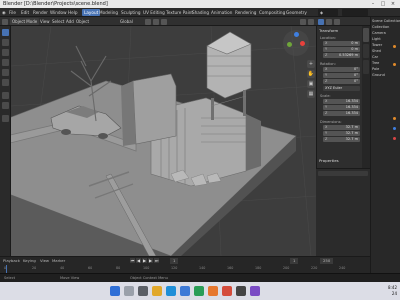 Image resolution: width=400 pixels, height=300 pixels. Describe the element at coordinates (58, 12) in the screenshot. I see `menu-window: Window` at that location.